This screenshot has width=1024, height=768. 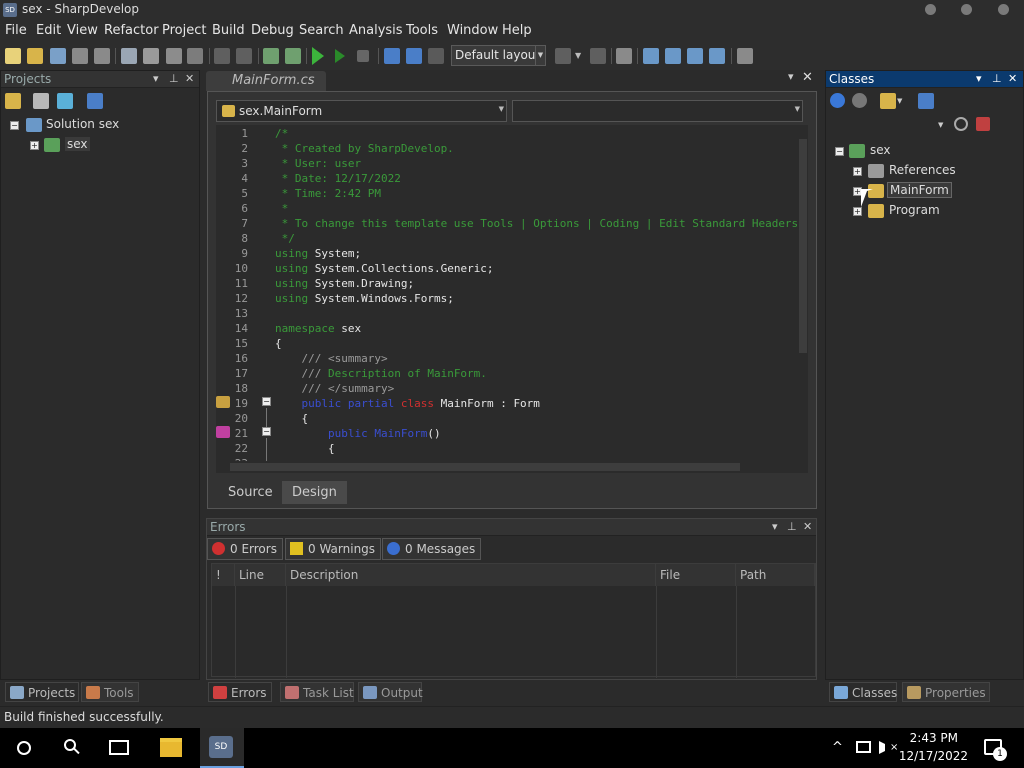 I want to click on forward-arrow-icon, so click(x=859, y=100).